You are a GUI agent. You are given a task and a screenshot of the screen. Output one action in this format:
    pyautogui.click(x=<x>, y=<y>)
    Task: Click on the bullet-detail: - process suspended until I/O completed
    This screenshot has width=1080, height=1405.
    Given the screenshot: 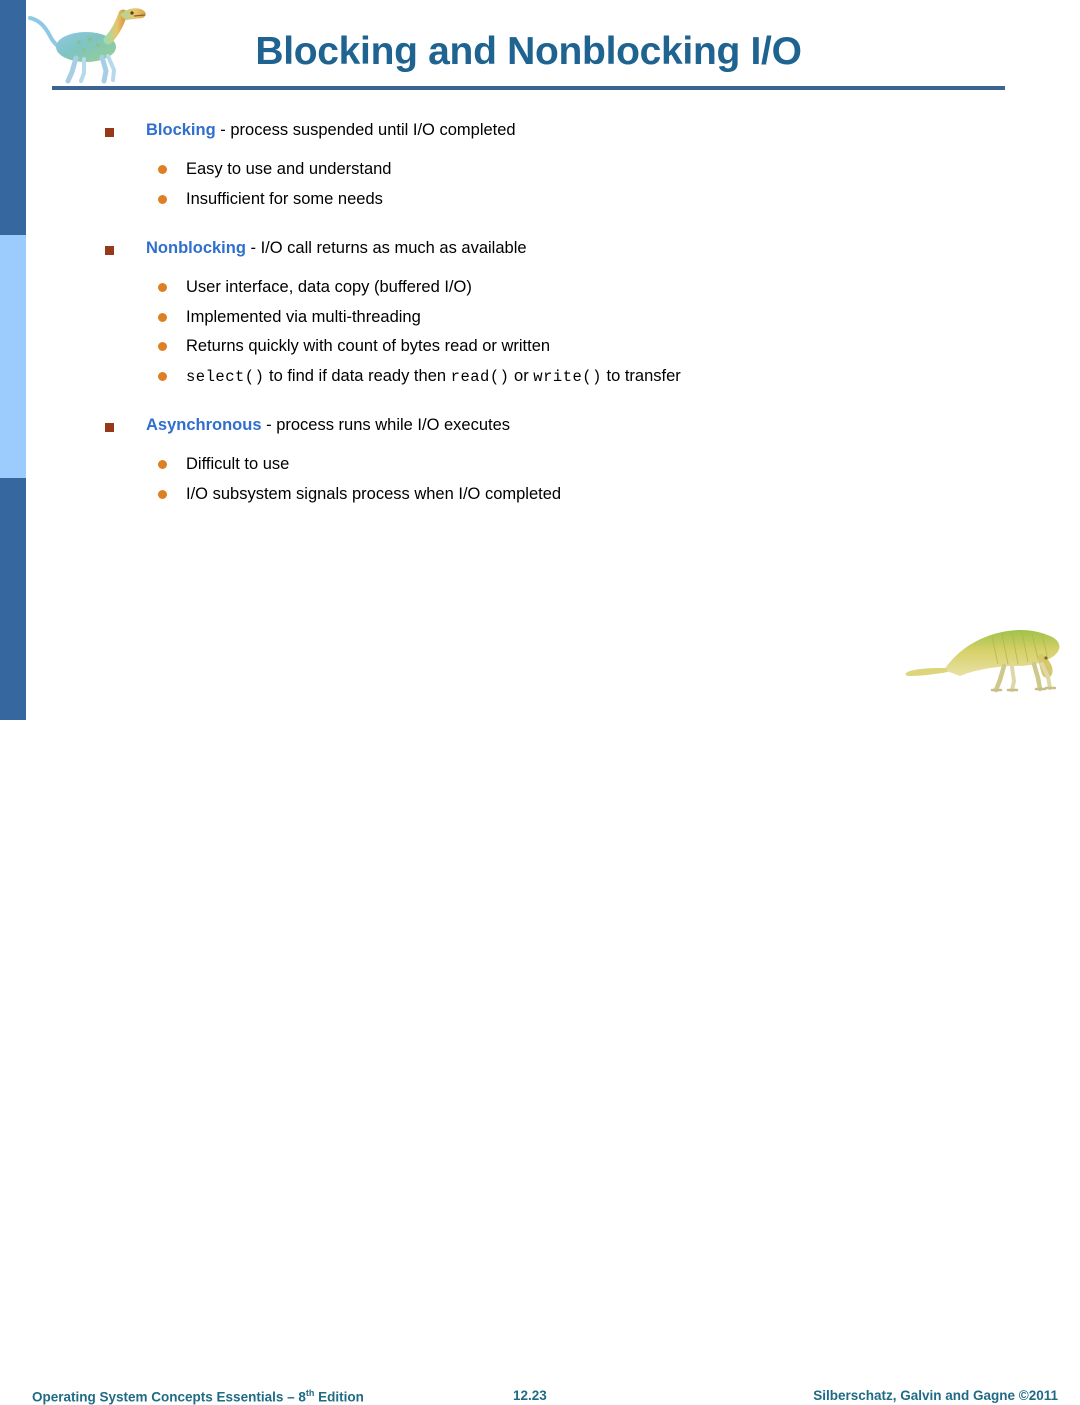 What is the action you would take?
    pyautogui.click(x=365, y=130)
    